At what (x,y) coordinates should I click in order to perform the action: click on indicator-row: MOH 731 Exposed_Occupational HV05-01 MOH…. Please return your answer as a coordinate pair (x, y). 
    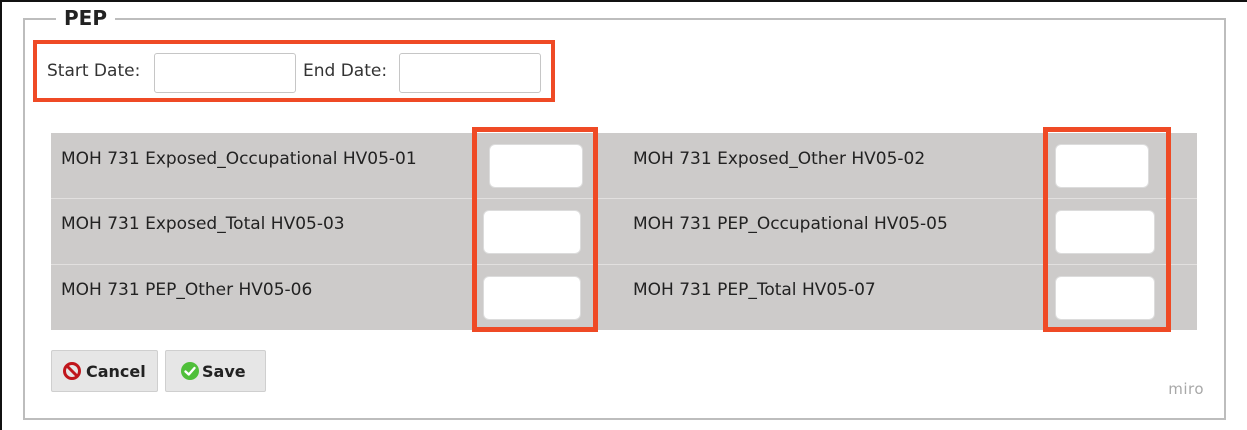
    Looking at the image, I should click on (624, 165).